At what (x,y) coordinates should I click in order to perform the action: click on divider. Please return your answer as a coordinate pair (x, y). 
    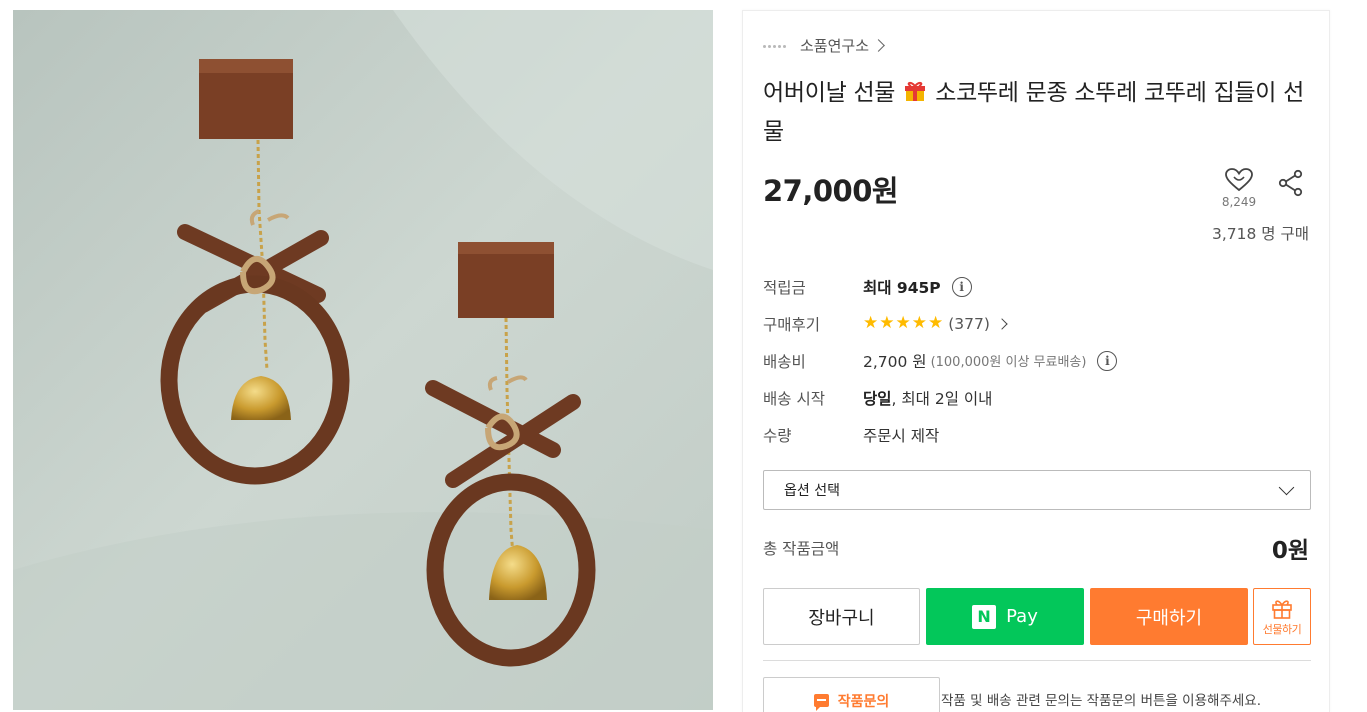
    Looking at the image, I should click on (1037, 660).